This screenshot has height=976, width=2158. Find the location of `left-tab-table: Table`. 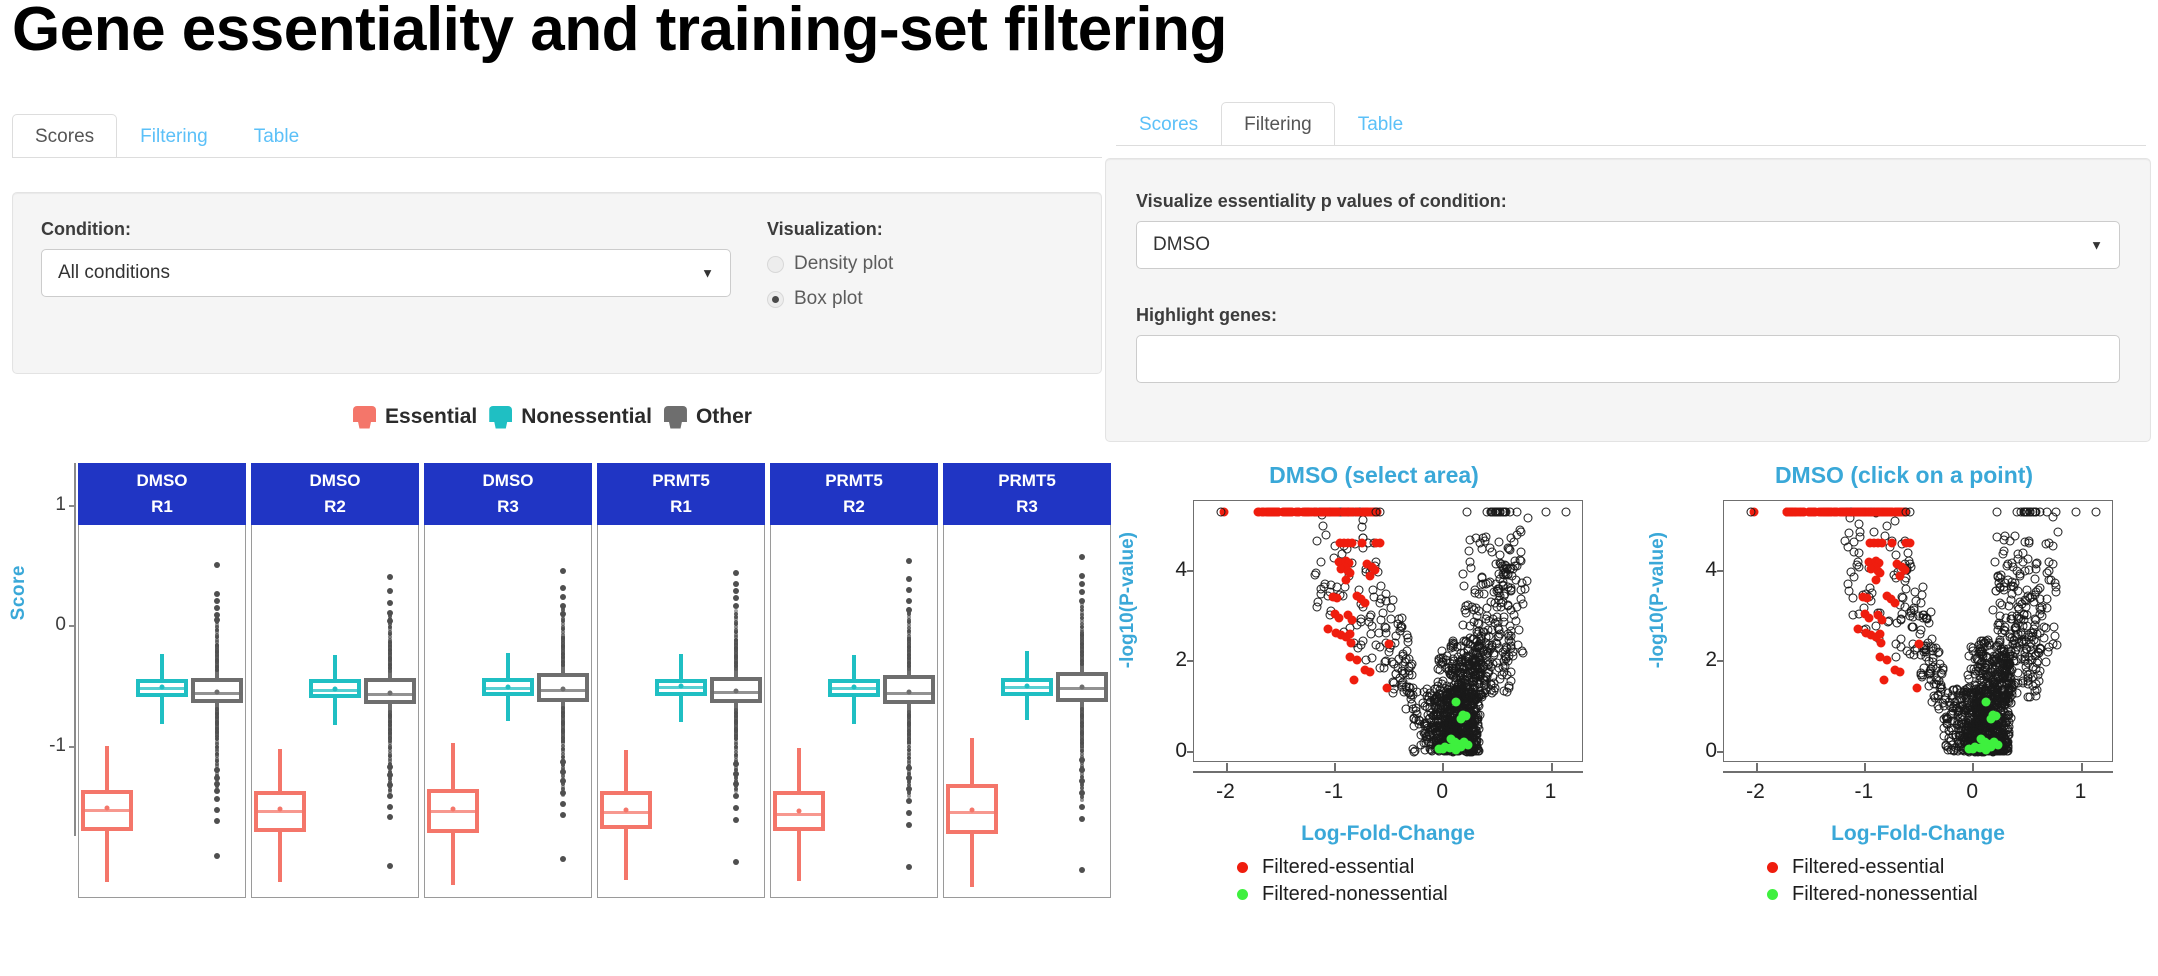

left-tab-table: Table is located at coordinates (276, 135).